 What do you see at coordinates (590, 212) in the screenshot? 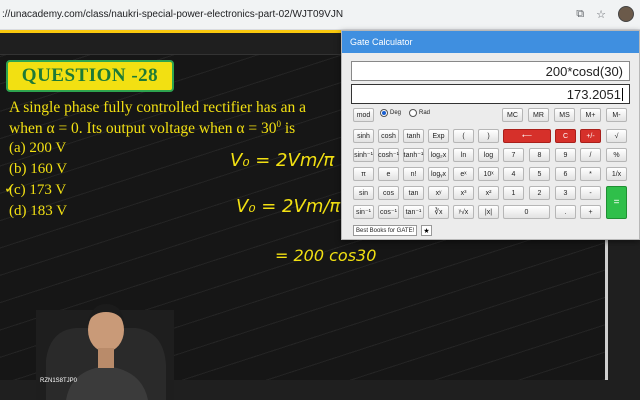
I see `plus-button: +` at bounding box center [590, 212].